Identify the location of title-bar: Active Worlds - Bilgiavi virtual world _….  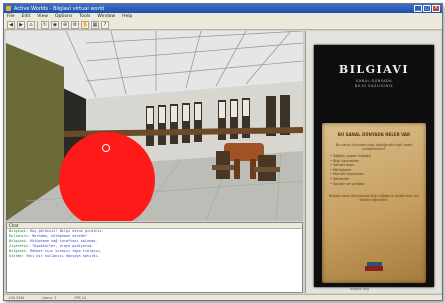
(223, 8).